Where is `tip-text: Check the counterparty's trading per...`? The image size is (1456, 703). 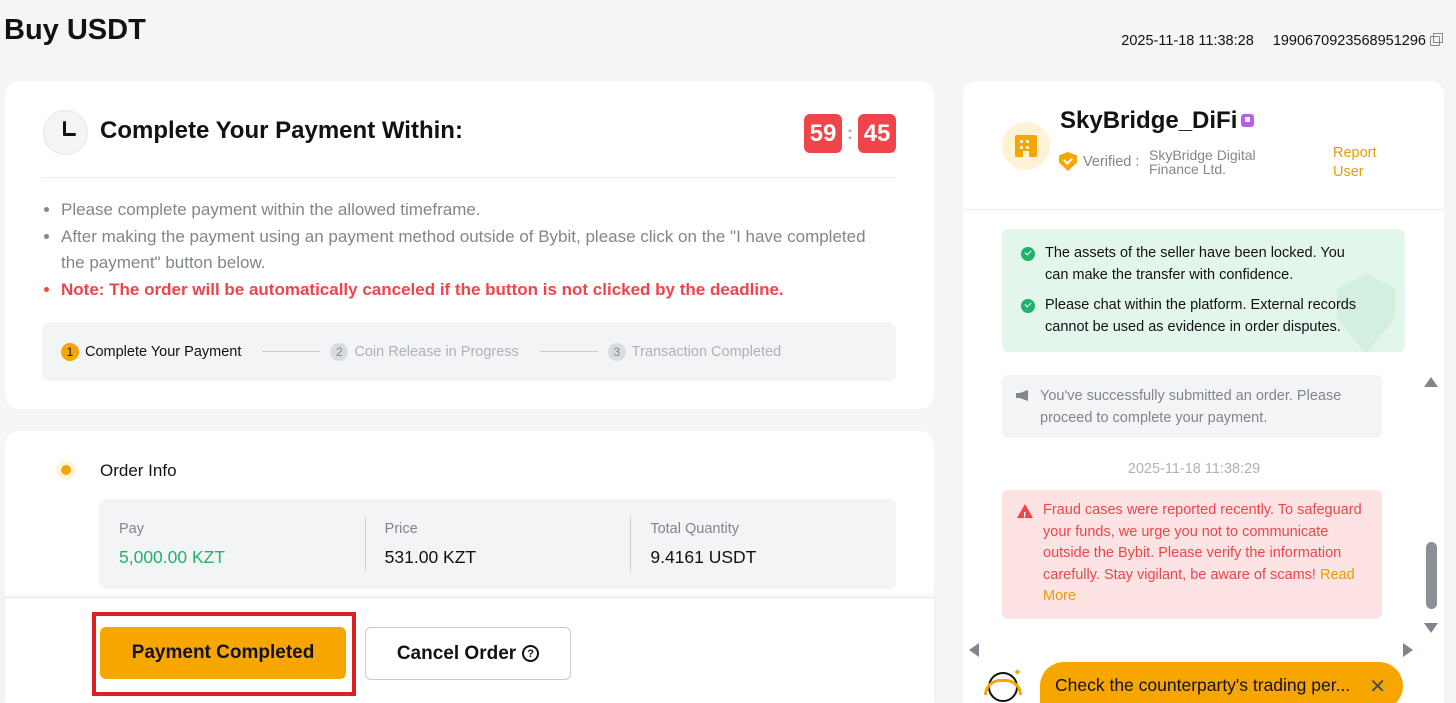 tip-text: Check the counterparty's trading per... is located at coordinates (1203, 685).